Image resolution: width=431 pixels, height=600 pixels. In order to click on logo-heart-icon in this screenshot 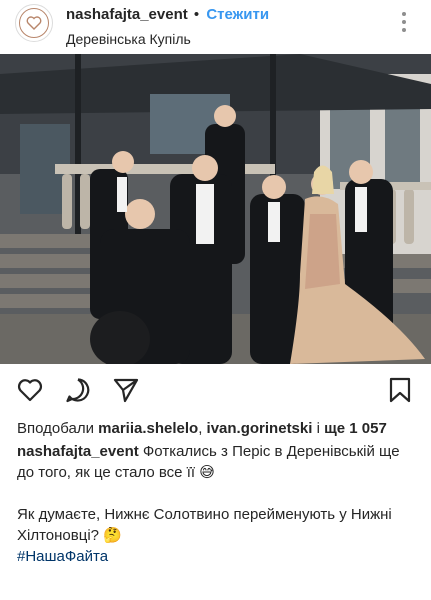, I will do `click(34, 23)`.